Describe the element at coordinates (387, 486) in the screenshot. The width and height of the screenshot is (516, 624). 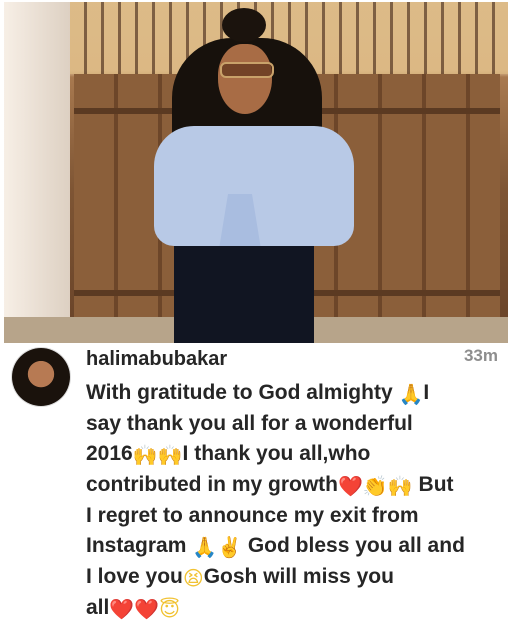
I see `clap-emoji-icon: 👏🙌` at that location.